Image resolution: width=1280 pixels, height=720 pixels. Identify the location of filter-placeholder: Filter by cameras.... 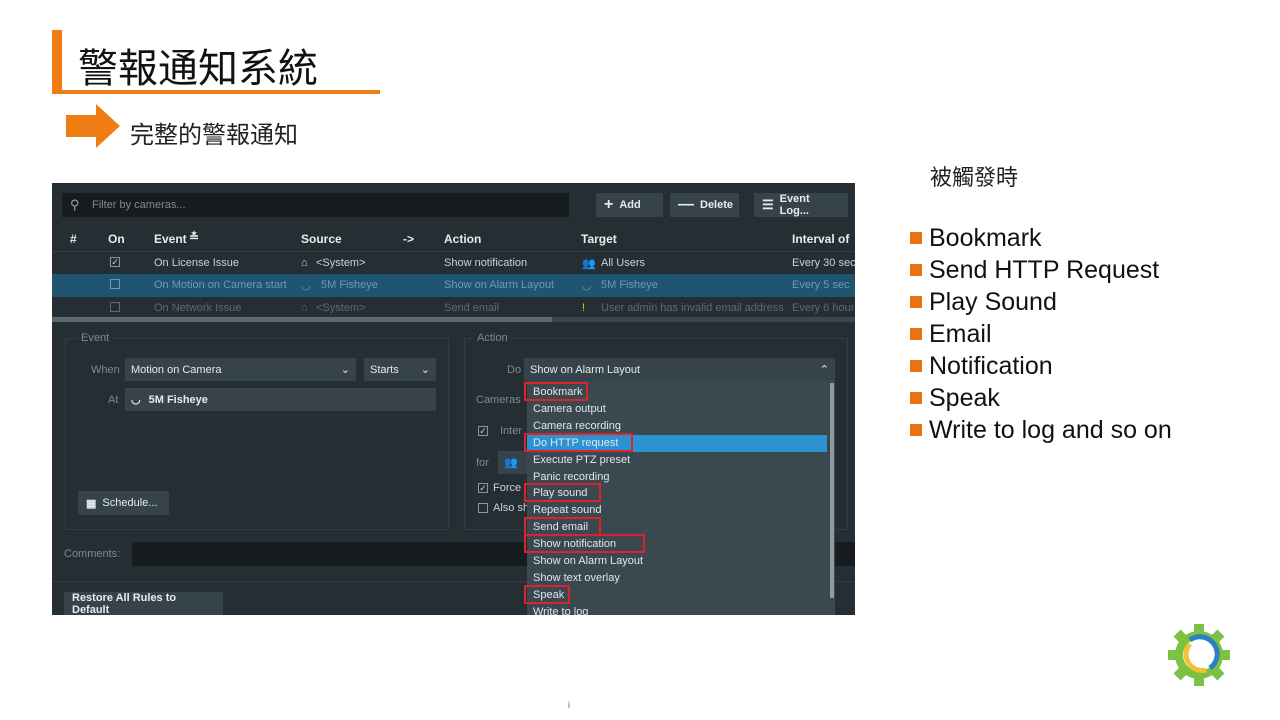
(139, 205).